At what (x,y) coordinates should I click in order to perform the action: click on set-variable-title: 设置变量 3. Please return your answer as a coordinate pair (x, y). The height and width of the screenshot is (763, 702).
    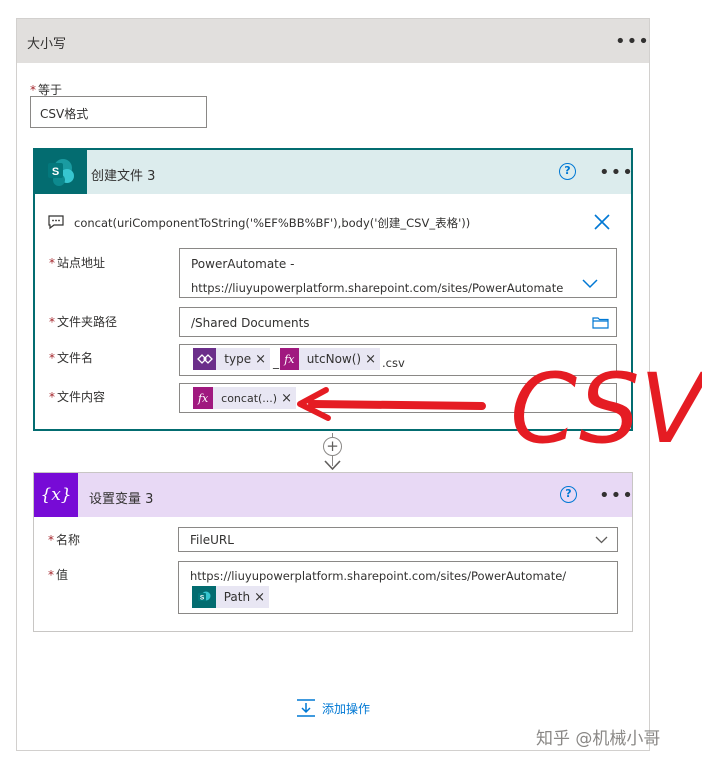
    Looking at the image, I should click on (121, 499).